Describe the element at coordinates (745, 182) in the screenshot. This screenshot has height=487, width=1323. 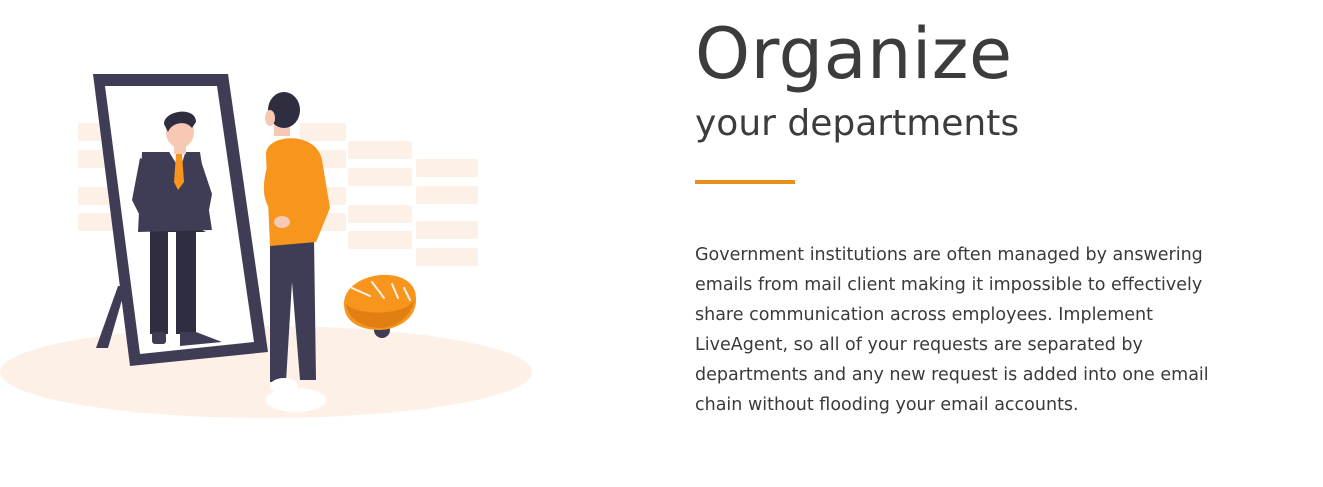
I see `accent-divider` at that location.